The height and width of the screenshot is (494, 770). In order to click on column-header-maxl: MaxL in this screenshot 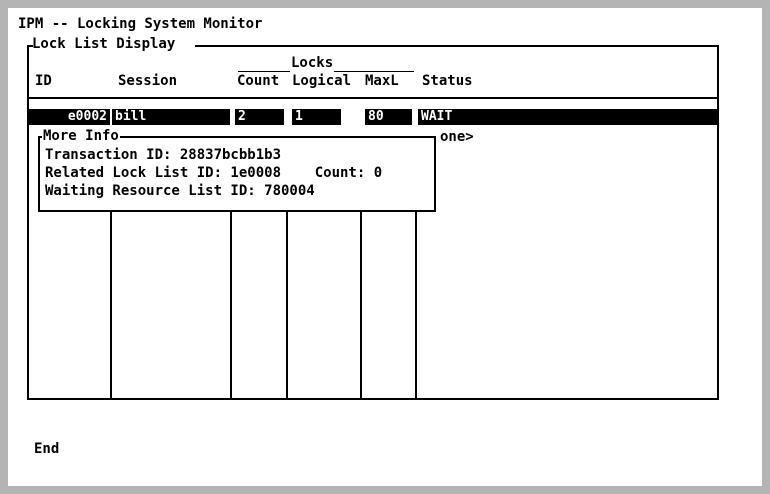, I will do `click(382, 81)`.